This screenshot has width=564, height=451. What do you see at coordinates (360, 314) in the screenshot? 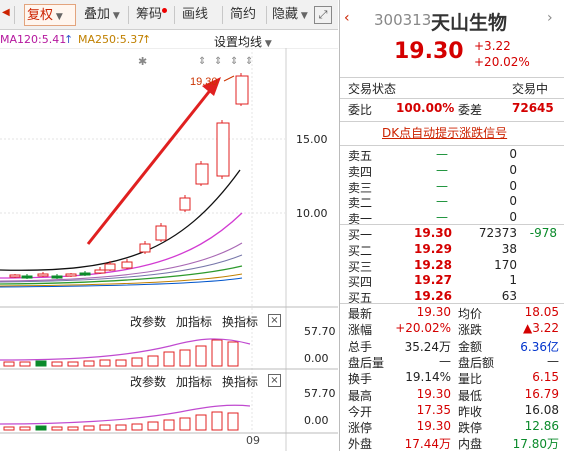
I see `stat-label: 最新` at bounding box center [360, 314].